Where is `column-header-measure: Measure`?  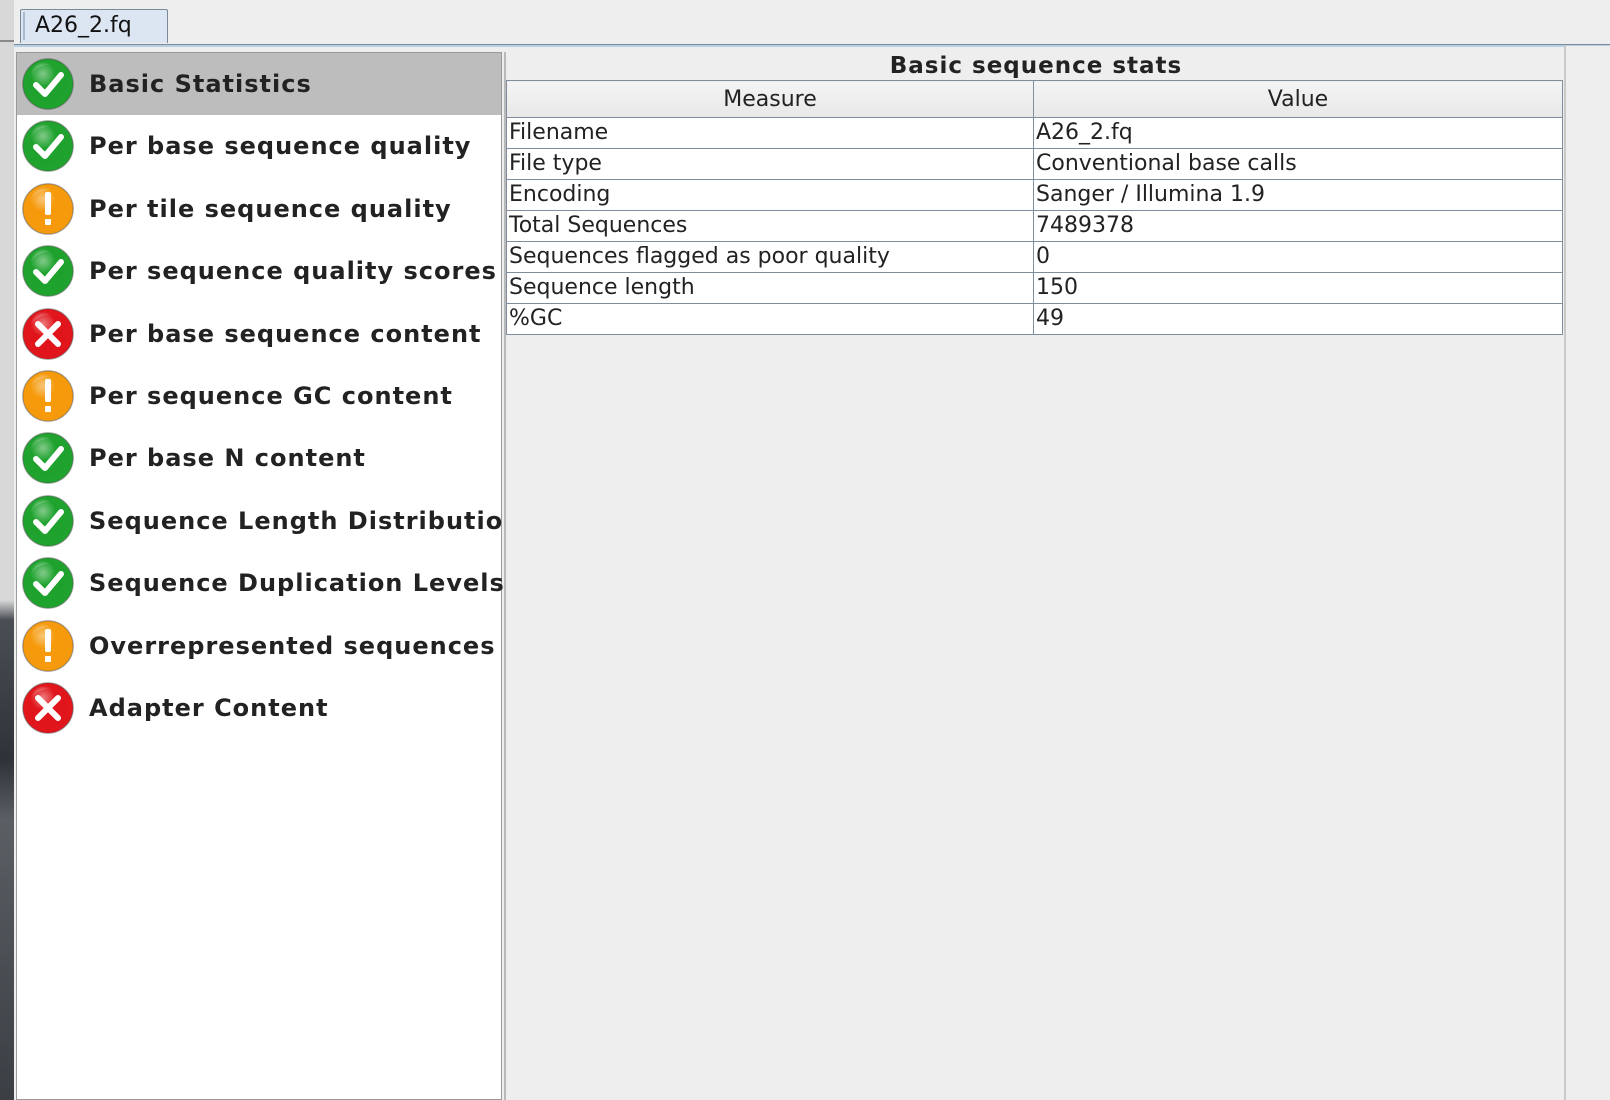
column-header-measure: Measure is located at coordinates (770, 99).